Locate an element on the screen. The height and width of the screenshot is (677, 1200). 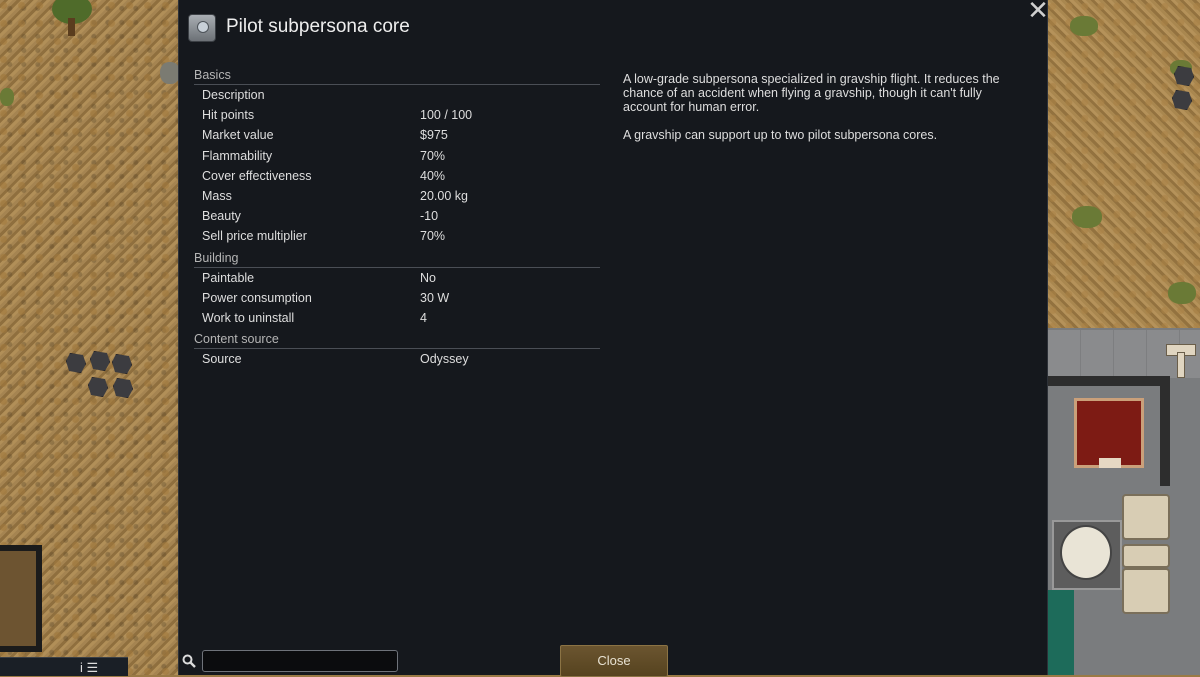
stat-label: Beauty is located at coordinates (221, 216).